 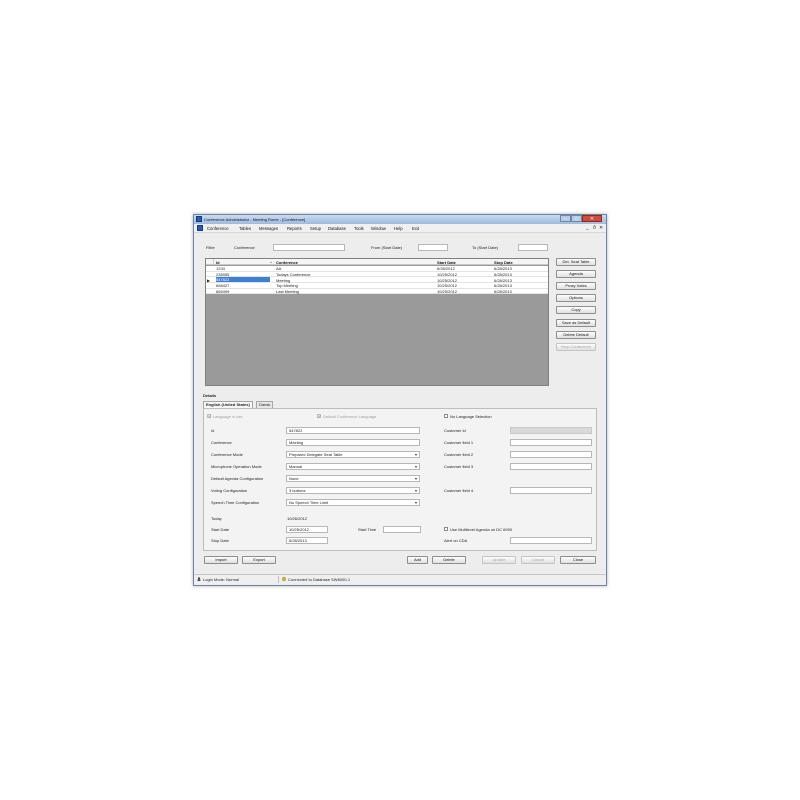 I want to click on proxy-votes-button: Proxy Votes, so click(x=576, y=286).